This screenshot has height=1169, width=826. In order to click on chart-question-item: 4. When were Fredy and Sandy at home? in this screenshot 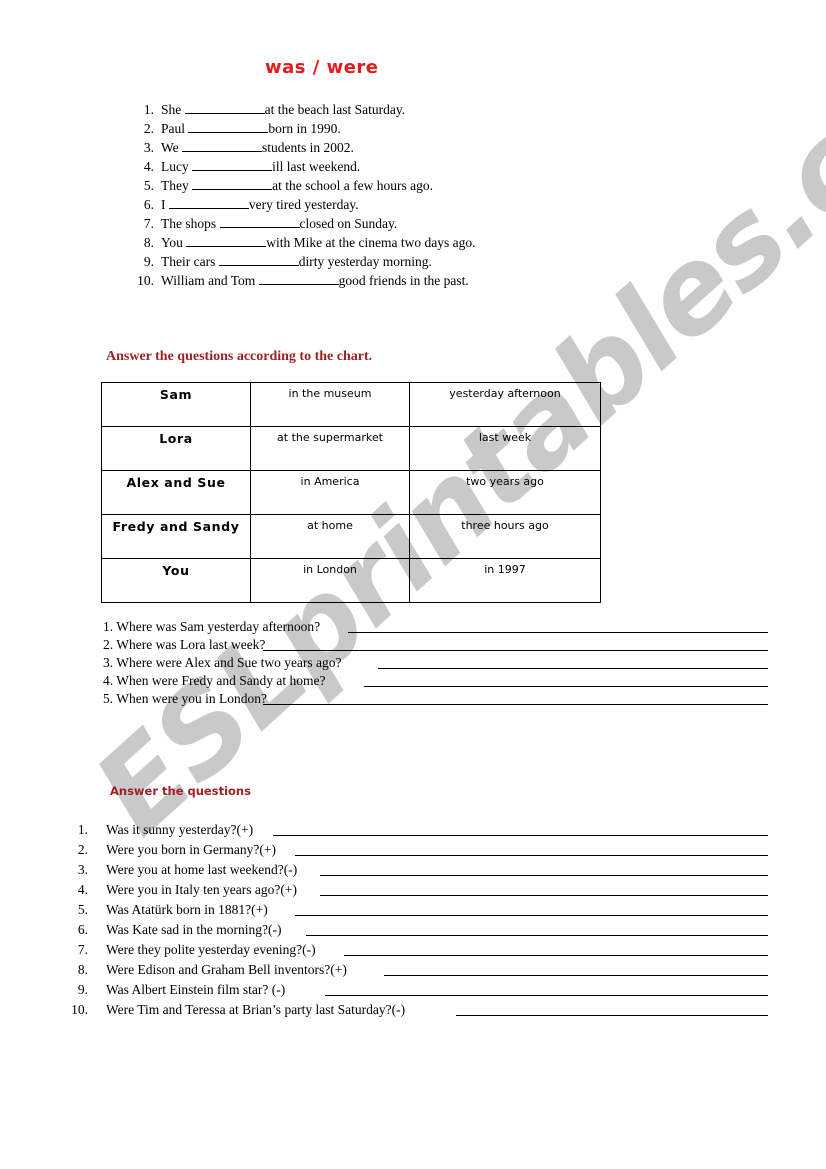, I will do `click(435, 681)`.